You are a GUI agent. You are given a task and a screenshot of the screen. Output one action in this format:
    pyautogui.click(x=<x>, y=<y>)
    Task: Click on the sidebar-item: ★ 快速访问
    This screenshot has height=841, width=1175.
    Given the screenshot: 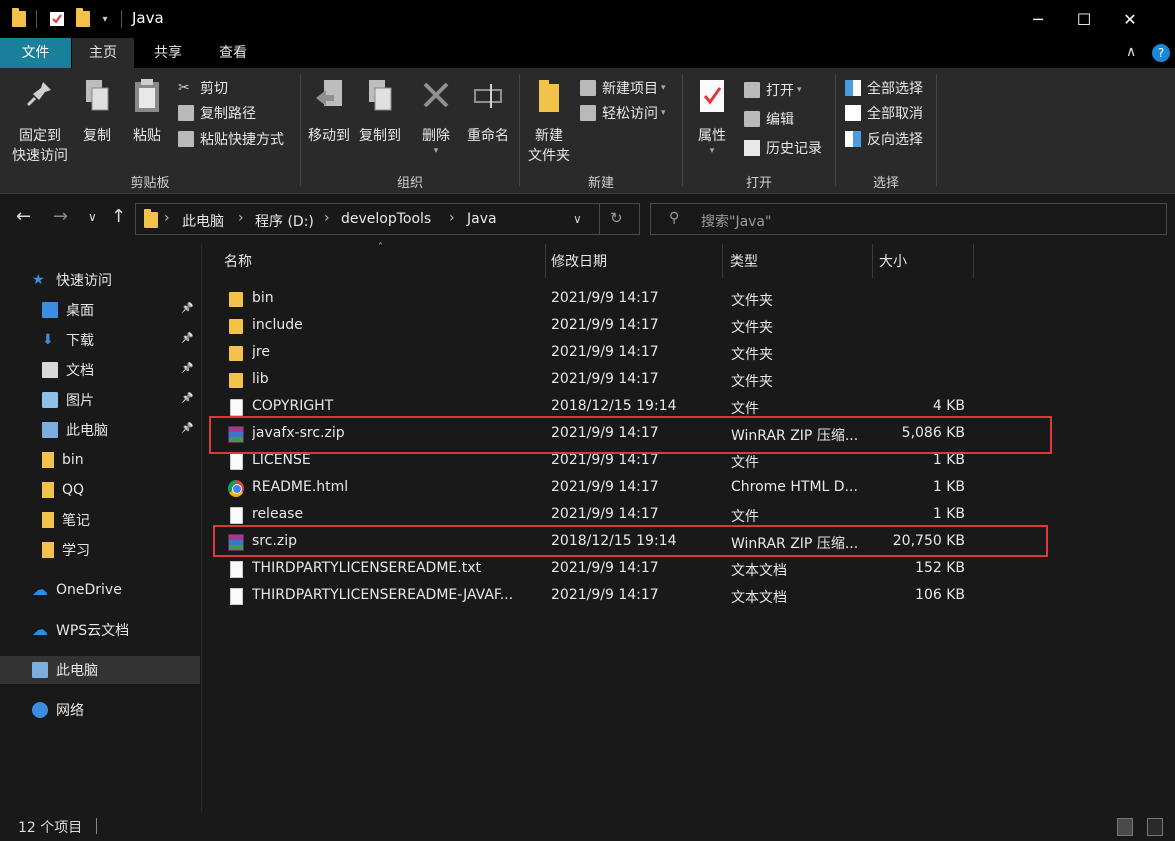 What is the action you would take?
    pyautogui.click(x=100, y=280)
    